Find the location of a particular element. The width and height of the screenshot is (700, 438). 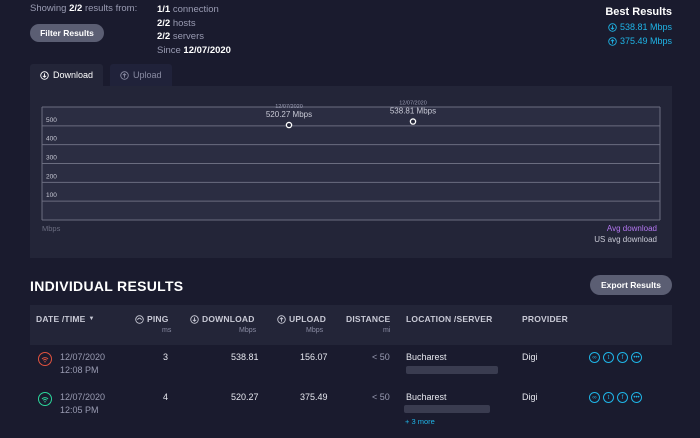

column-distance: DISTANCE is located at coordinates (368, 319).